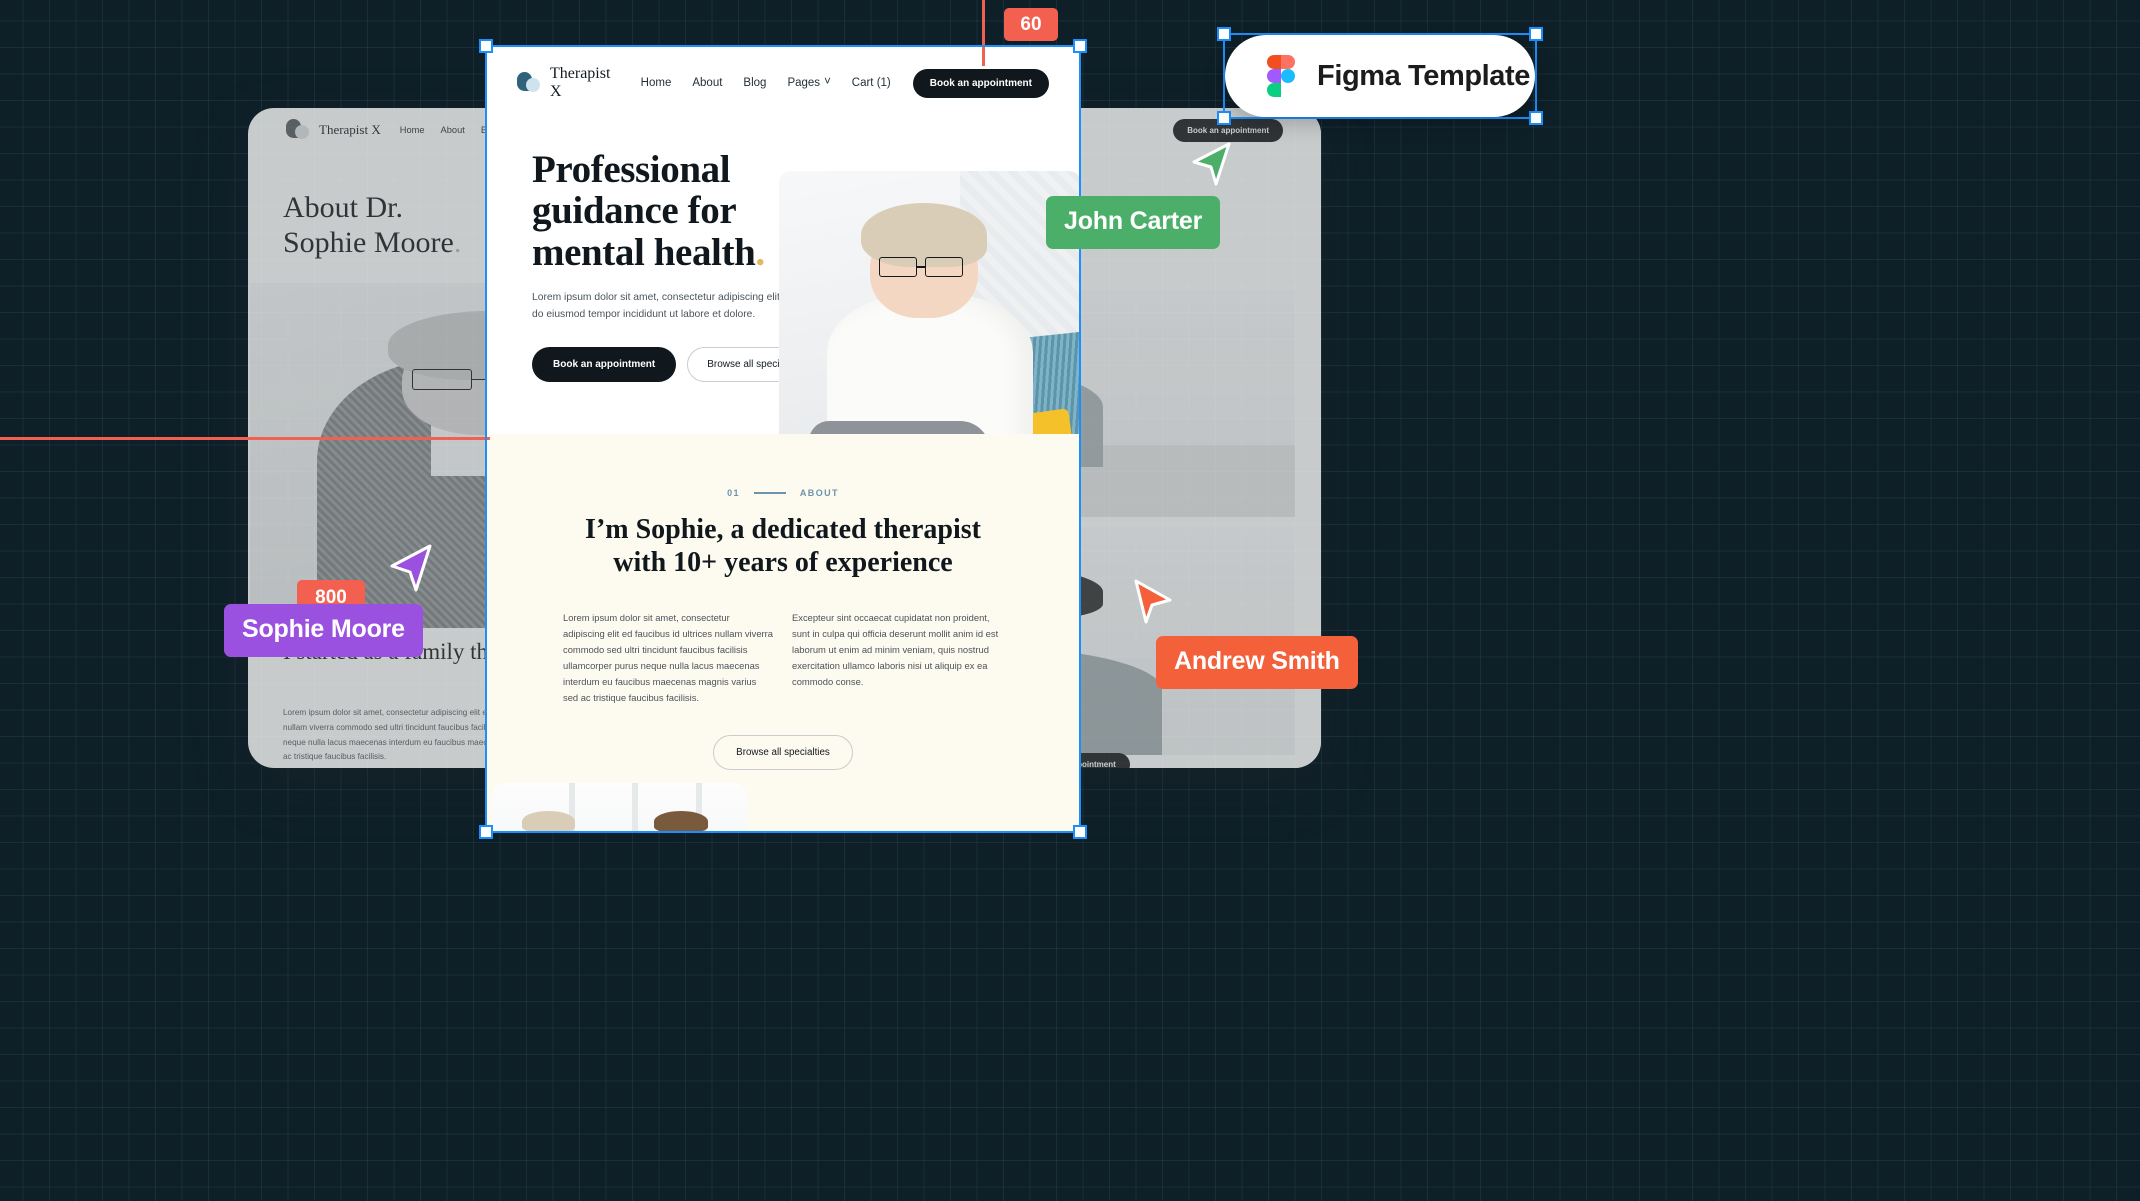  What do you see at coordinates (604, 365) in the screenshot?
I see `hero-primary-button: Book an appointment` at bounding box center [604, 365].